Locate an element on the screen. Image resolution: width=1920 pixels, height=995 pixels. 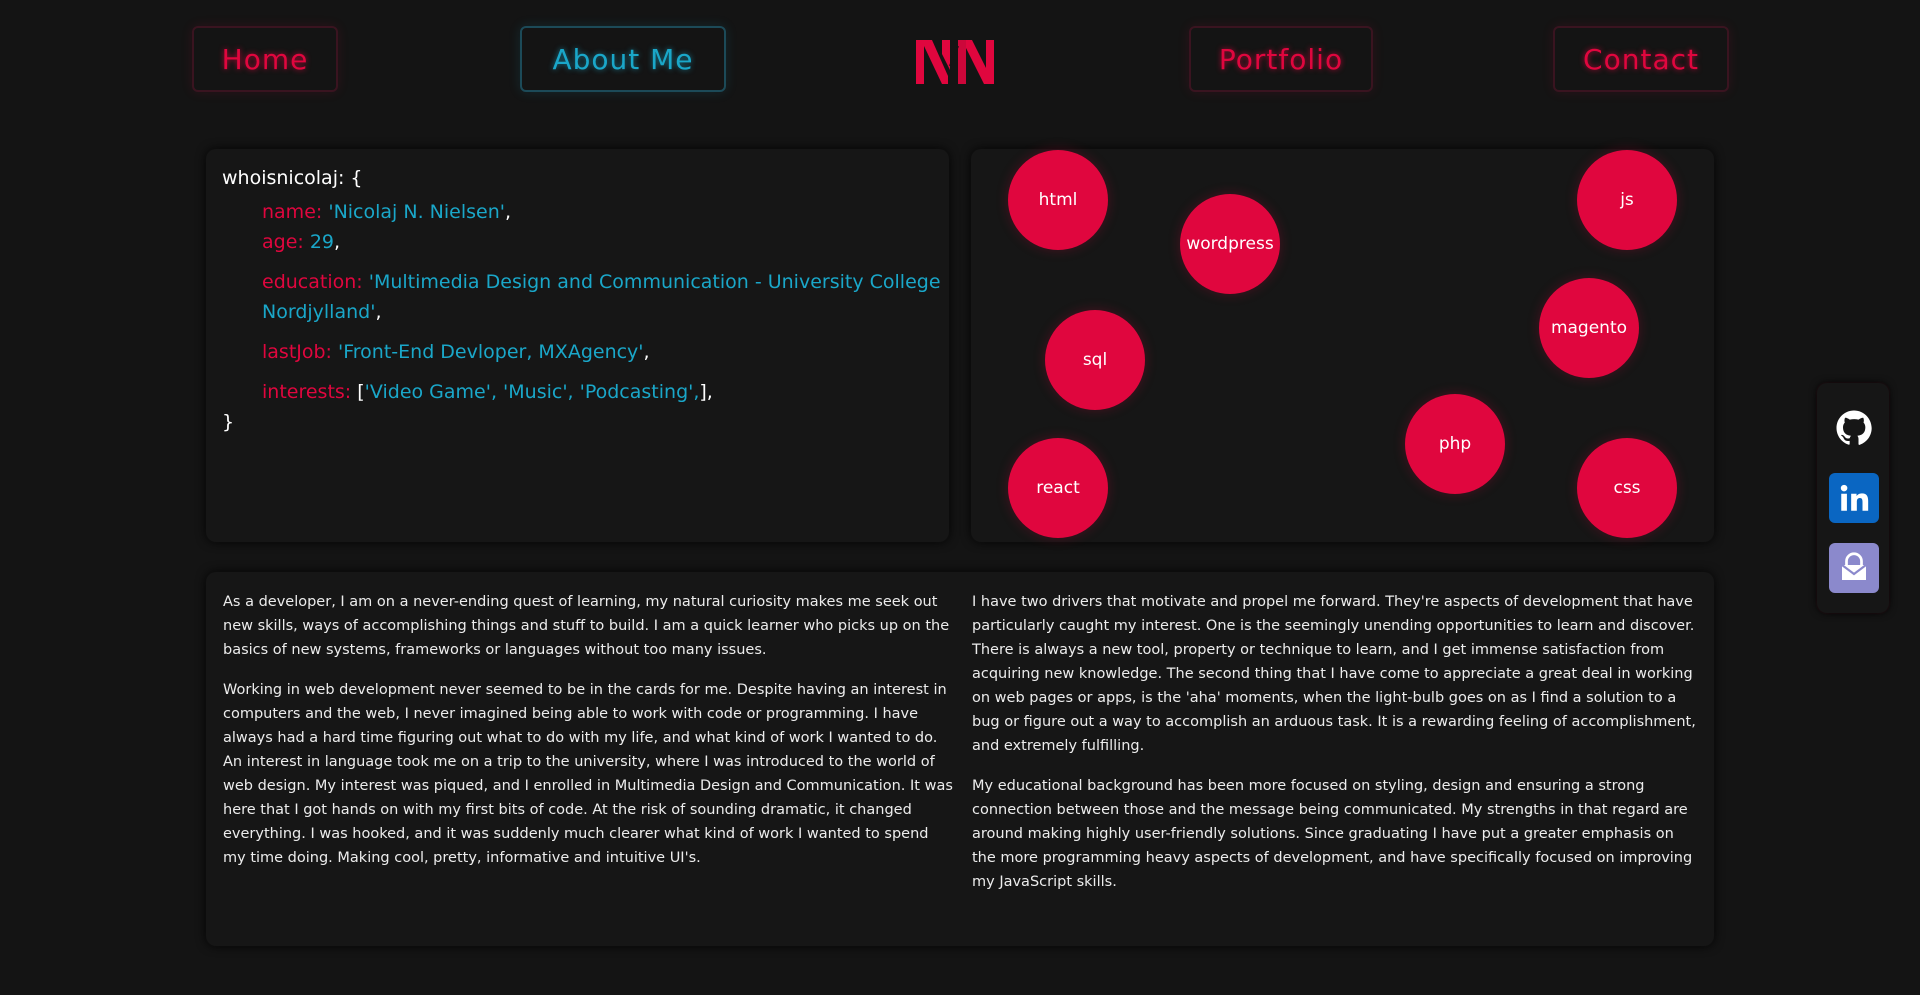
nav-contact-button: Contact is located at coordinates (1641, 59).